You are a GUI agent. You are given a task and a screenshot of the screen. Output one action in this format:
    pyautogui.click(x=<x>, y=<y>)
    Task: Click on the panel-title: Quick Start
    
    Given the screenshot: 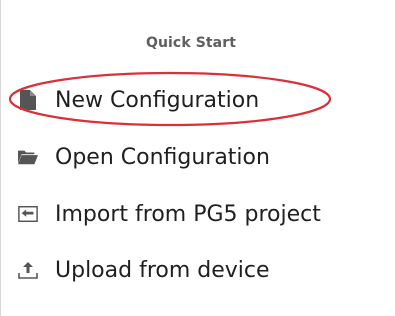 What is the action you would take?
    pyautogui.click(x=191, y=43)
    